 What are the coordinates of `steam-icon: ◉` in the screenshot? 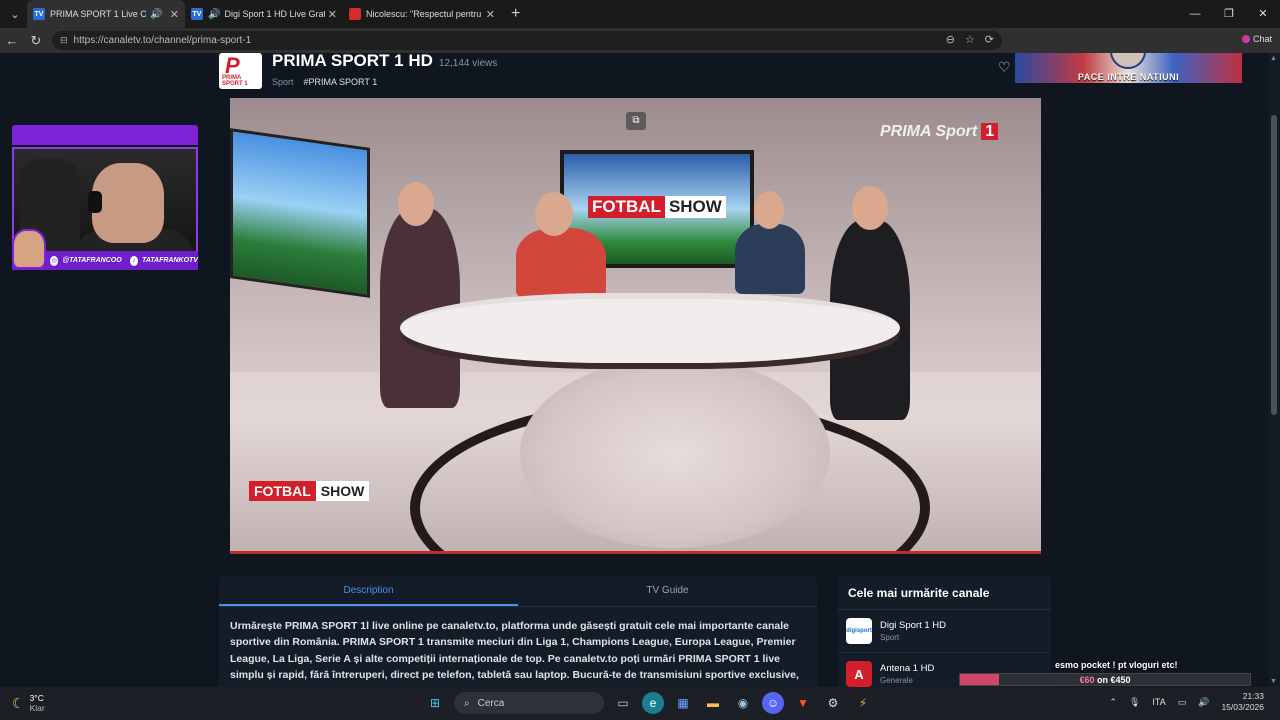 It's located at (743, 703).